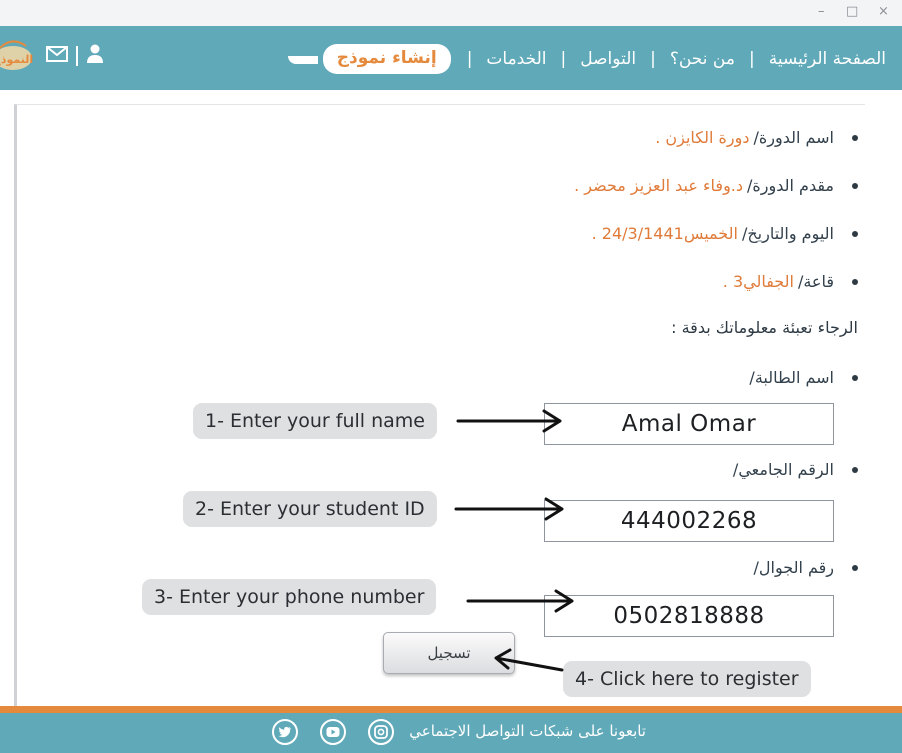 The height and width of the screenshot is (753, 902). I want to click on date-value: الخميس24/3/1441 ., so click(664, 233).